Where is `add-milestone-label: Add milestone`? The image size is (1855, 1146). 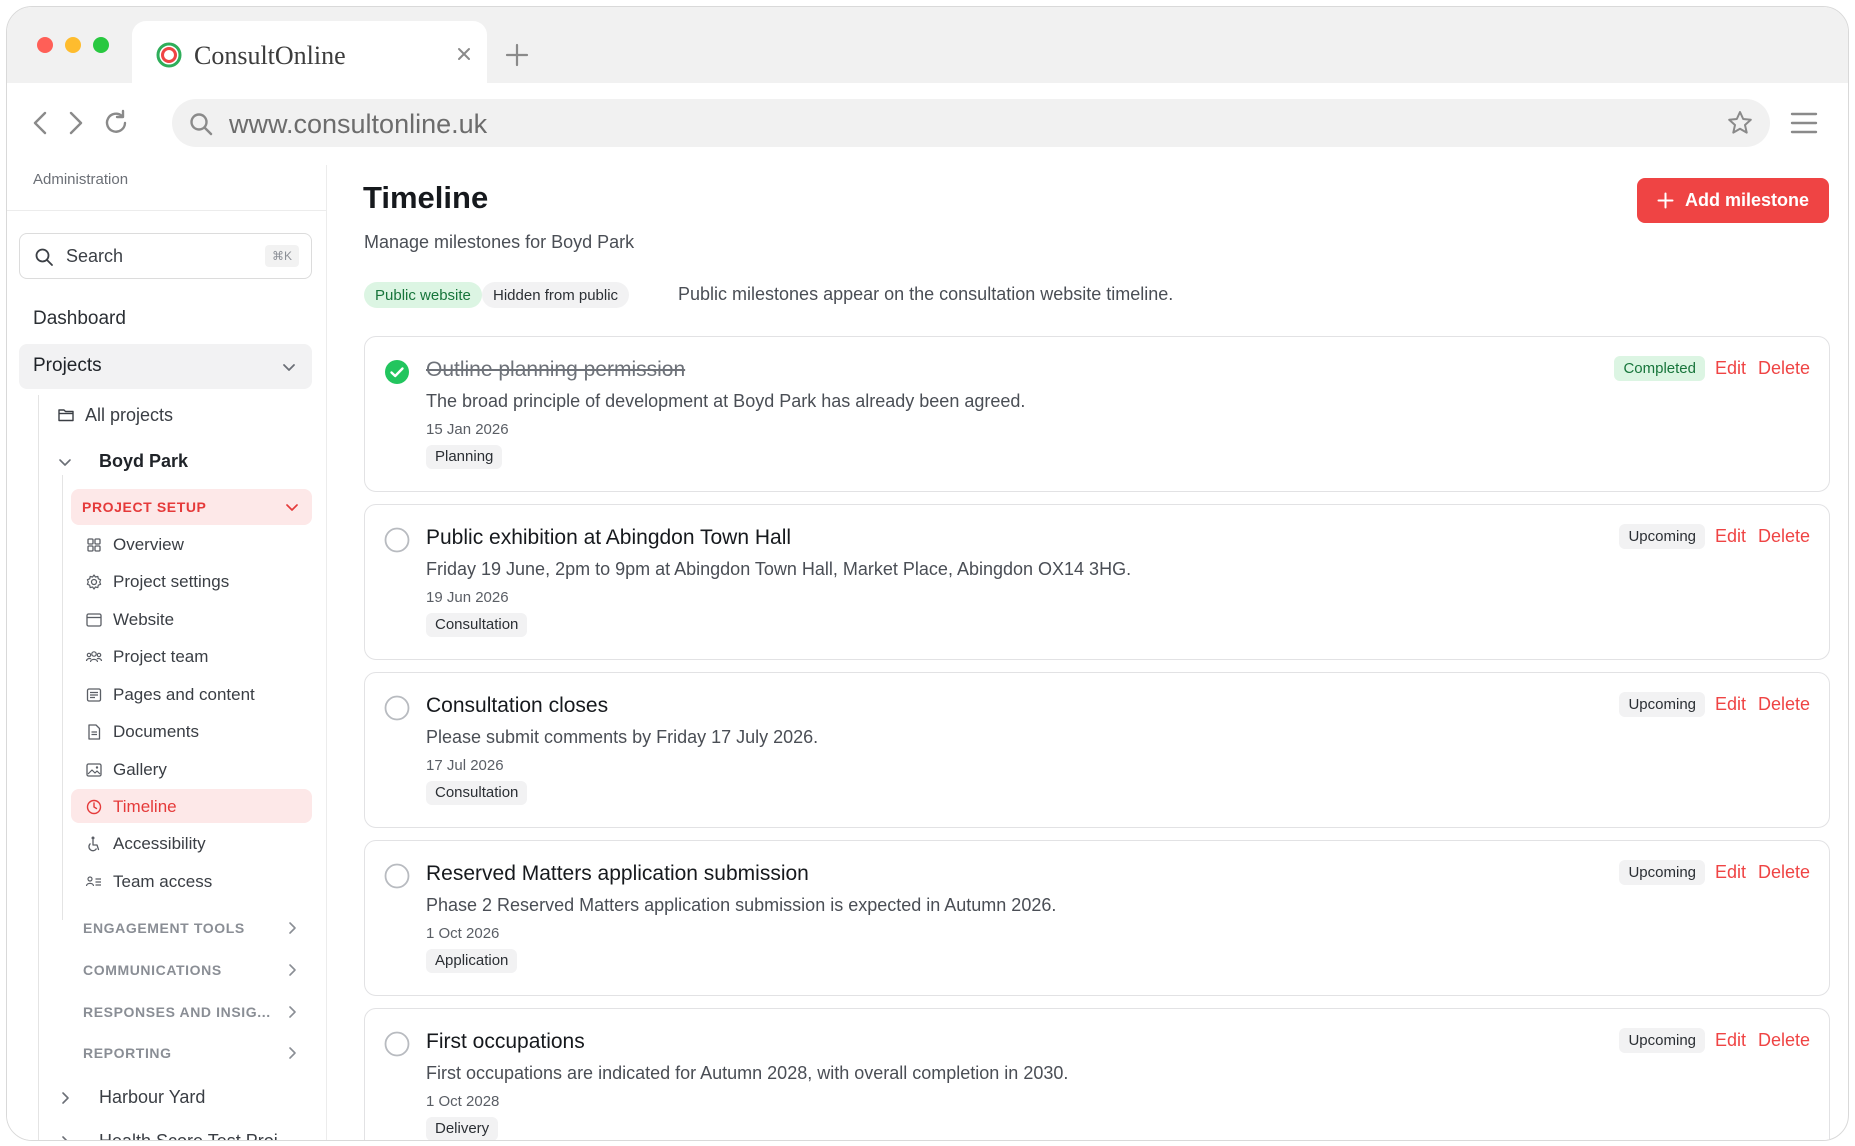 add-milestone-label: Add milestone is located at coordinates (1747, 200).